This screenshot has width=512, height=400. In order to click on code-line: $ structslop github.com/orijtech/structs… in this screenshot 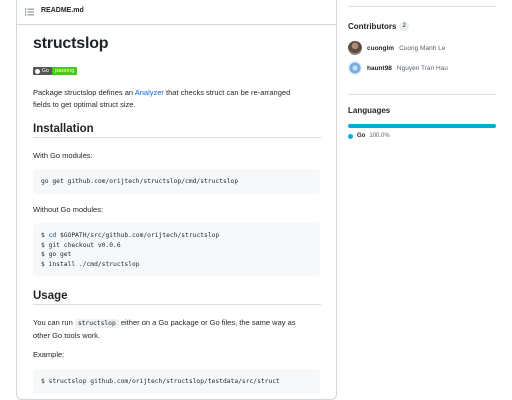, I will do `click(160, 381)`.